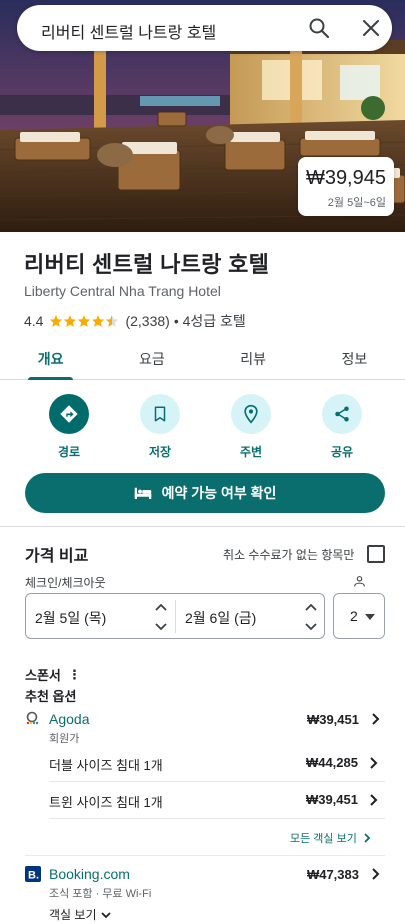 The image size is (405, 924). What do you see at coordinates (100, 894) in the screenshot?
I see `booking-features: 조식 포함 · 무료 Wi-Fi` at bounding box center [100, 894].